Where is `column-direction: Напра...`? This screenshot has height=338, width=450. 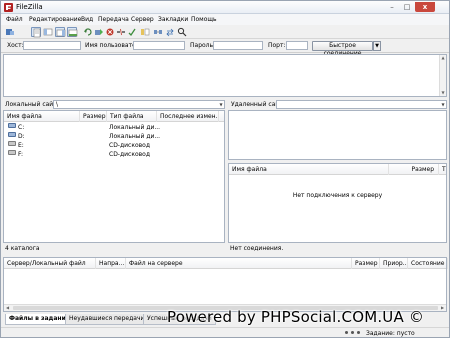
column-direction: Напра... is located at coordinates (111, 263).